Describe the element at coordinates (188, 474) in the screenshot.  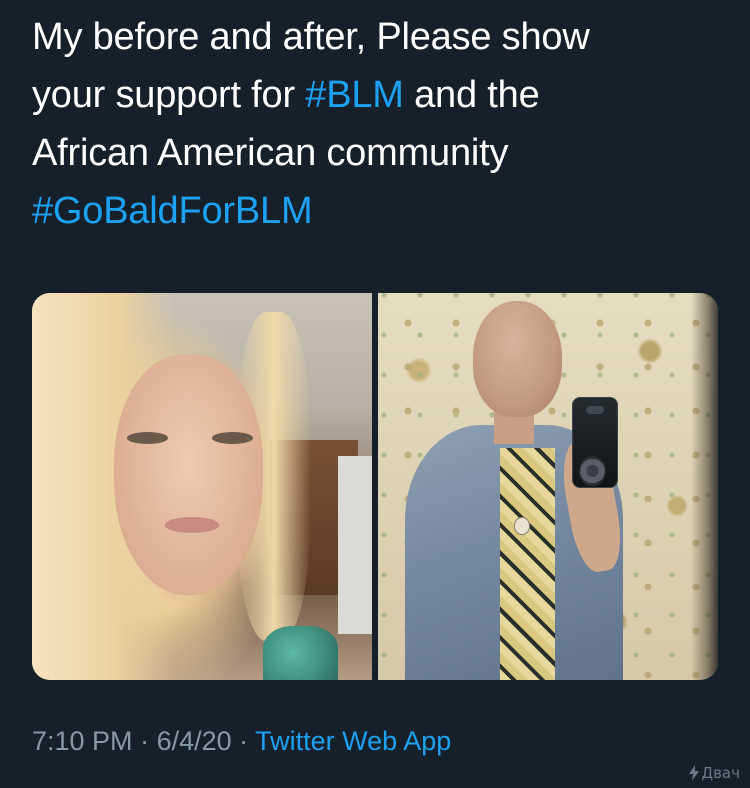
I see `face-shape` at that location.